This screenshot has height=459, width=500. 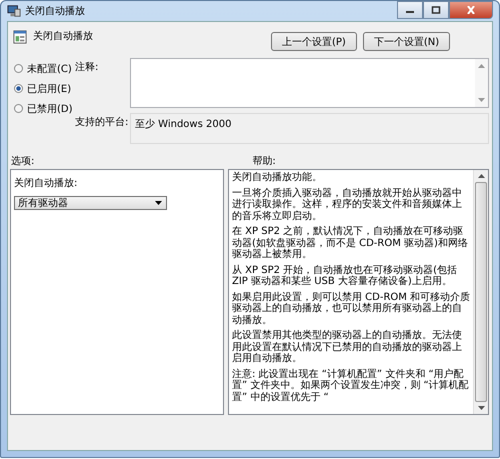 I want to click on maximize-button, so click(x=436, y=10).